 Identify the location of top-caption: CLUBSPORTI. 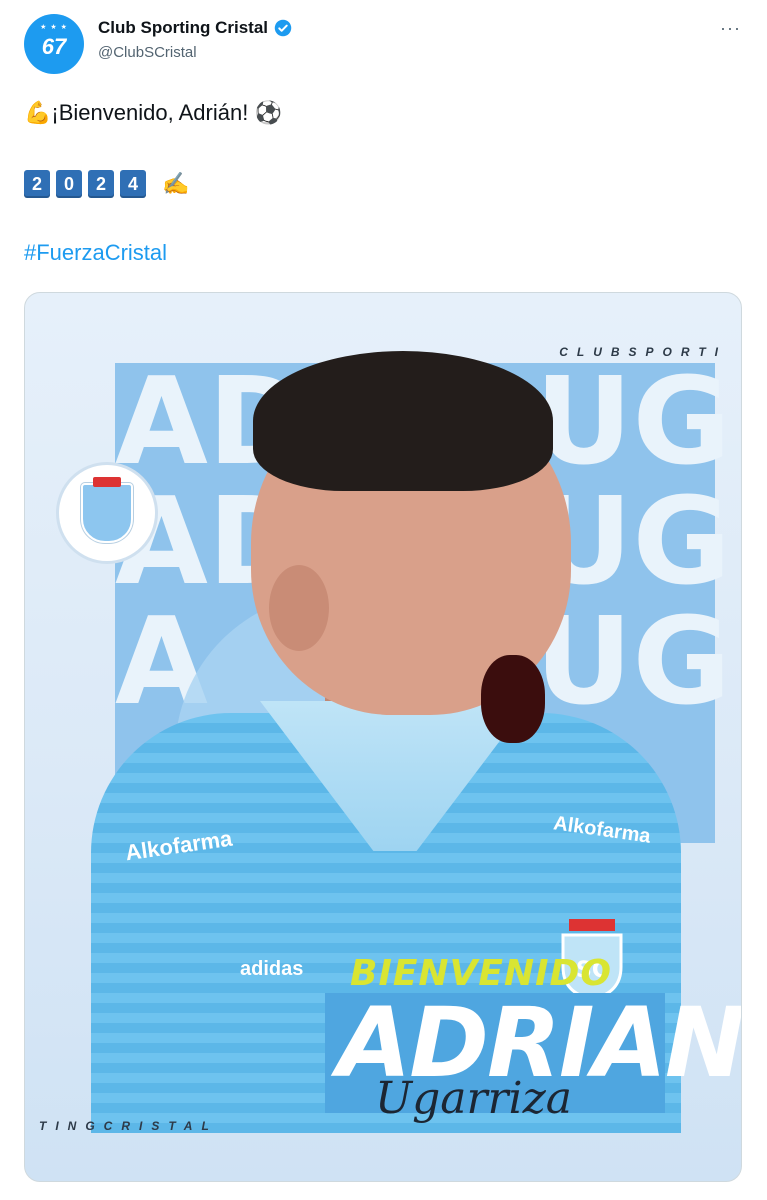
(643, 352).